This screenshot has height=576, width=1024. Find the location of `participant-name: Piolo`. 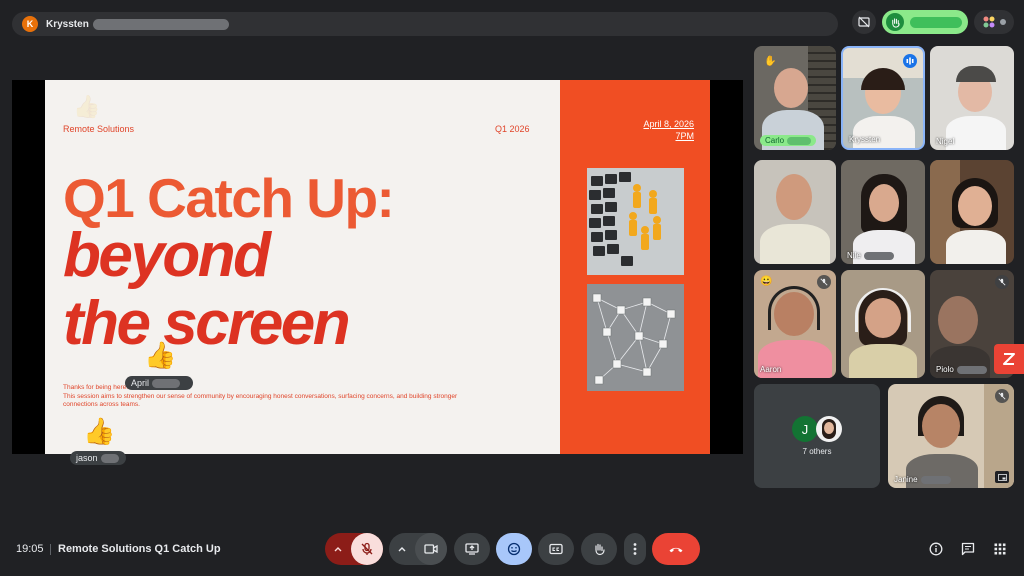

participant-name: Piolo is located at coordinates (945, 369).